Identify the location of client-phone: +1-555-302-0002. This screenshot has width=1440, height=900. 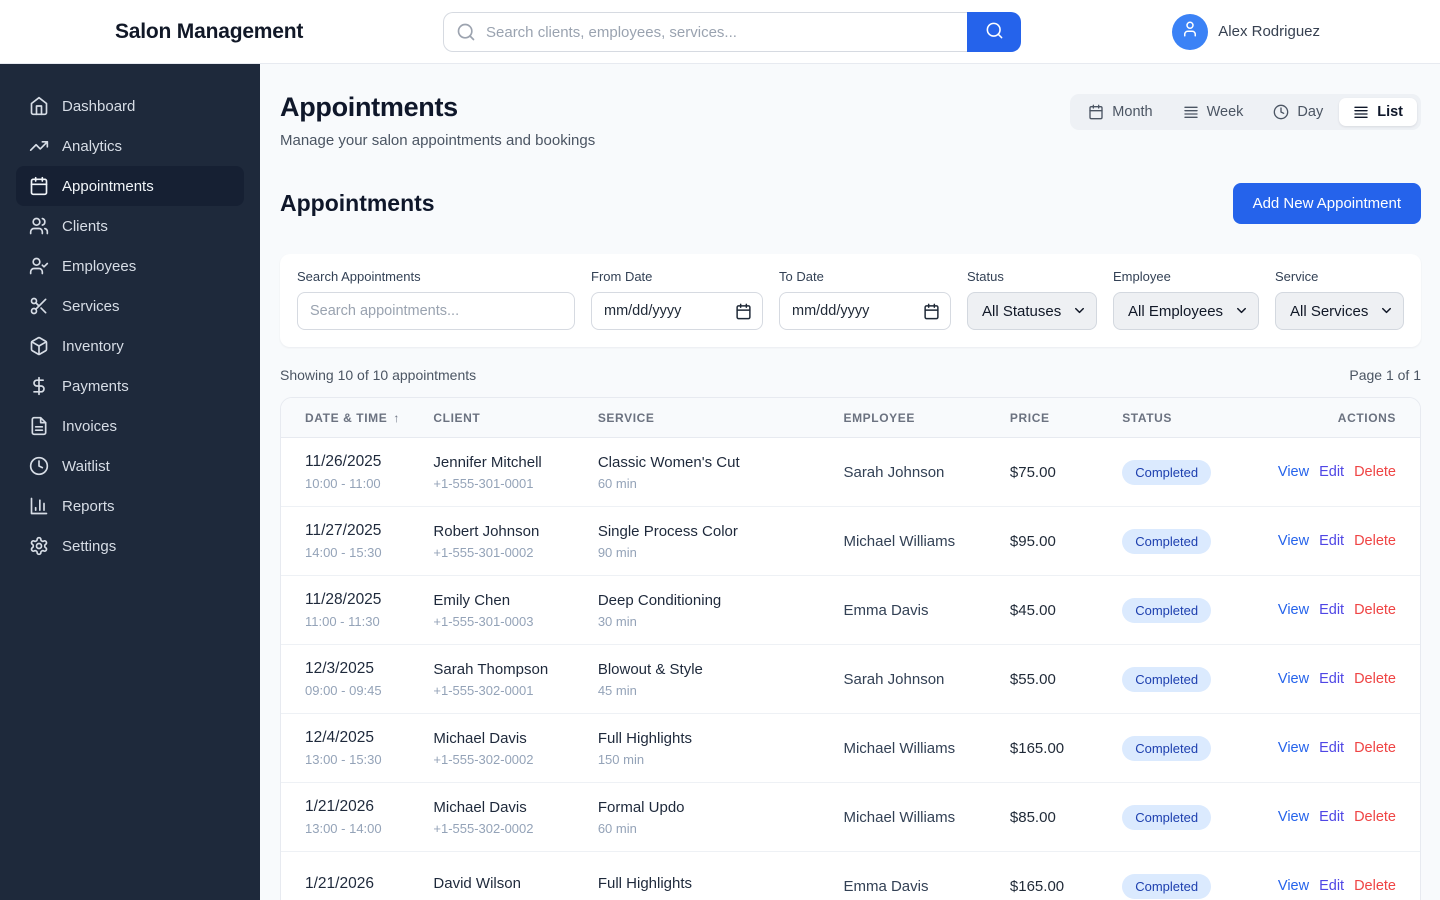
(483, 759).